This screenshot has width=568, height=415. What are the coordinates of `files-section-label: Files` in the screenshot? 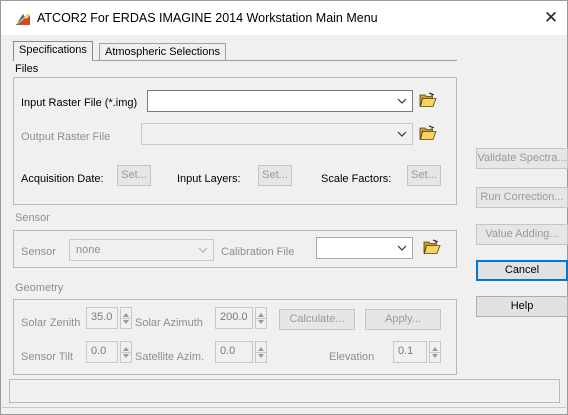 It's located at (27, 69).